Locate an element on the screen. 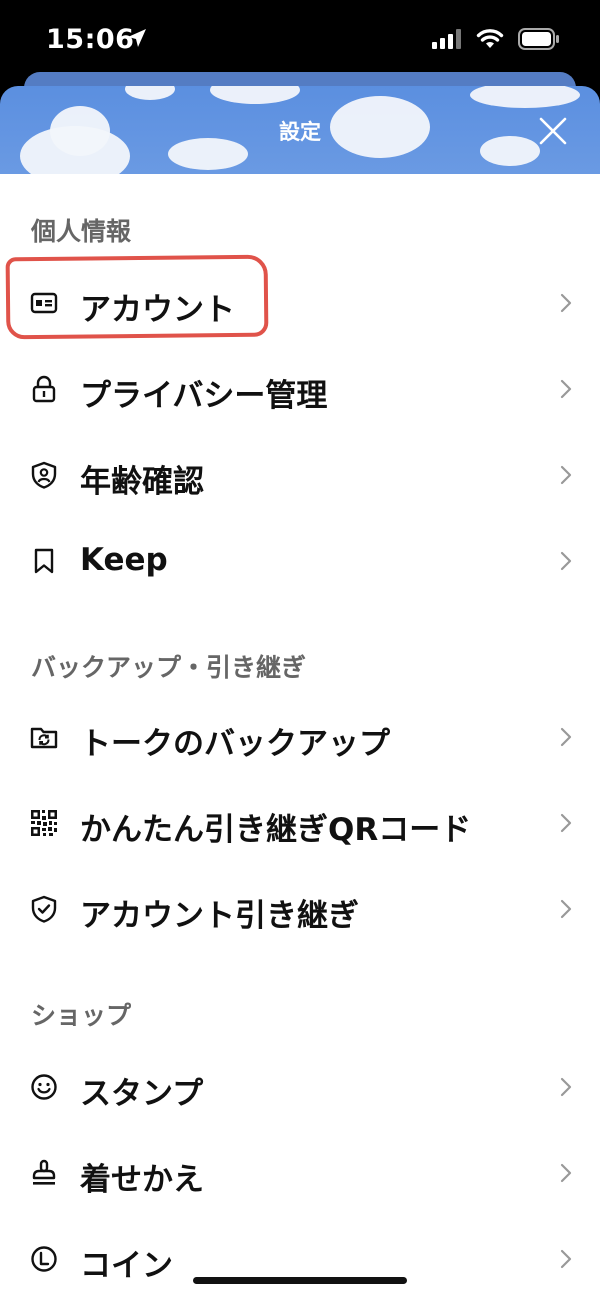 Image resolution: width=600 pixels, height=1298 pixels. coin-icon is located at coordinates (44, 1259).